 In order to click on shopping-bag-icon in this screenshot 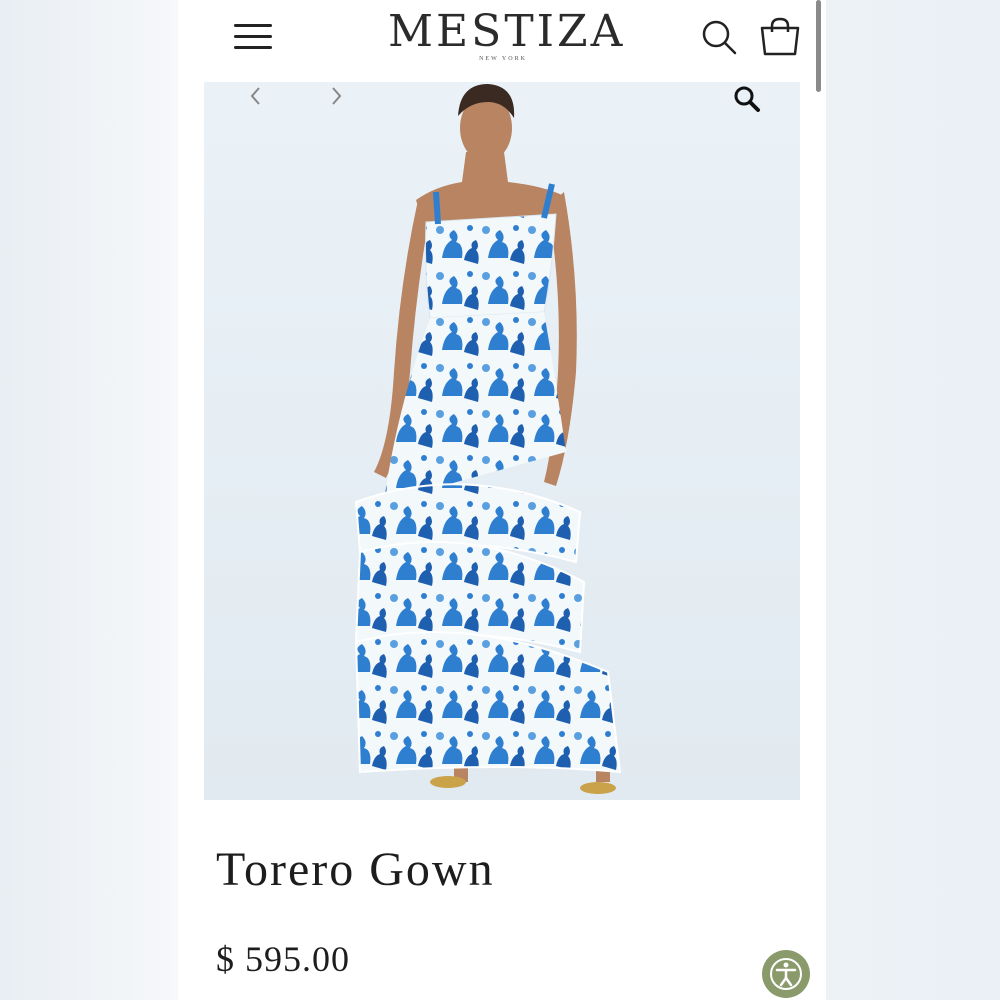, I will do `click(780, 37)`.